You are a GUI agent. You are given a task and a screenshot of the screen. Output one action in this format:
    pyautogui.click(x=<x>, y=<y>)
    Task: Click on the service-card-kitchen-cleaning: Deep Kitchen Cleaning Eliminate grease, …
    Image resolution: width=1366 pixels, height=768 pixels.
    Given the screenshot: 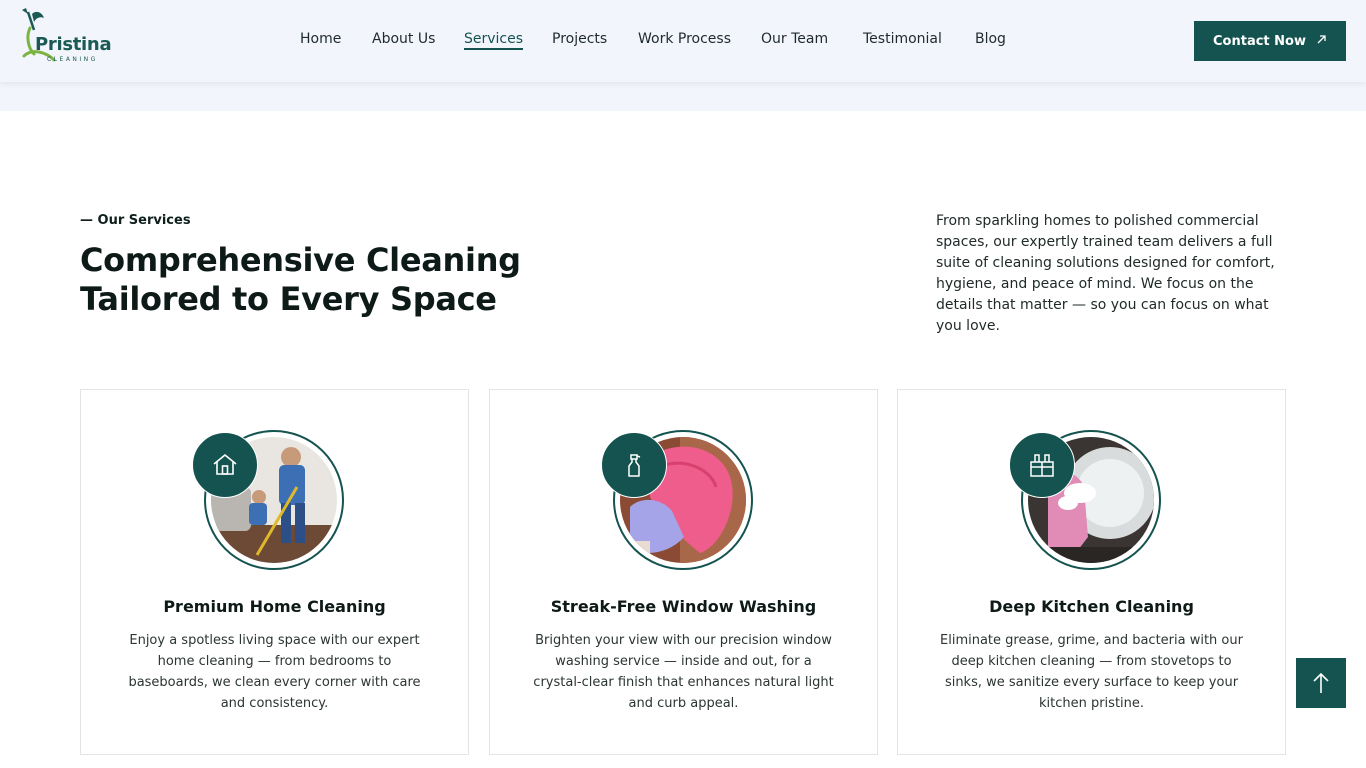 What is the action you would take?
    pyautogui.click(x=1091, y=572)
    